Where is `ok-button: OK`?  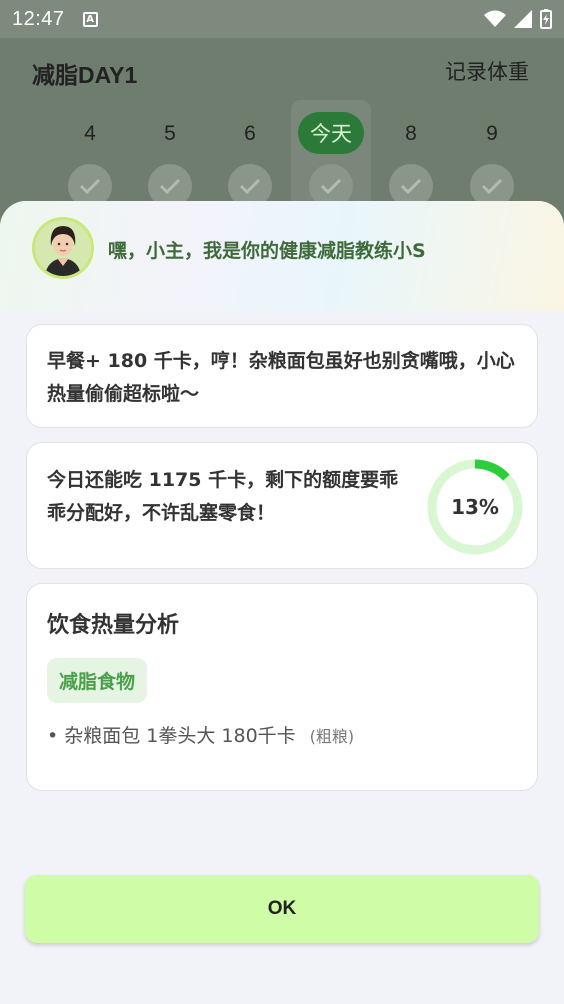
ok-button: OK is located at coordinates (282, 909).